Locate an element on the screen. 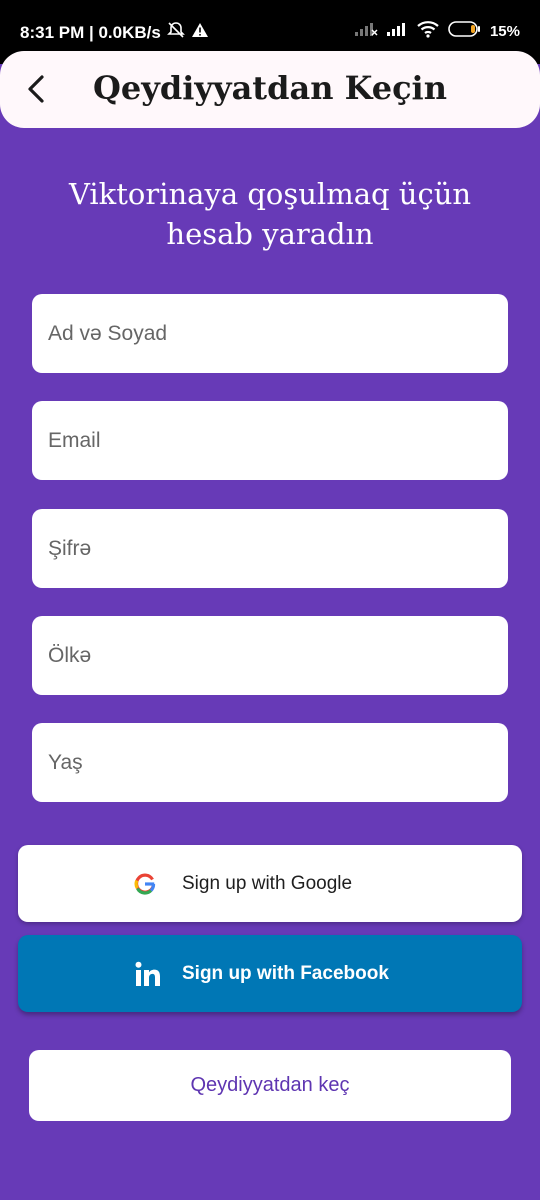 This screenshot has width=540, height=1200. signal-off-icon is located at coordinates (366, 31).